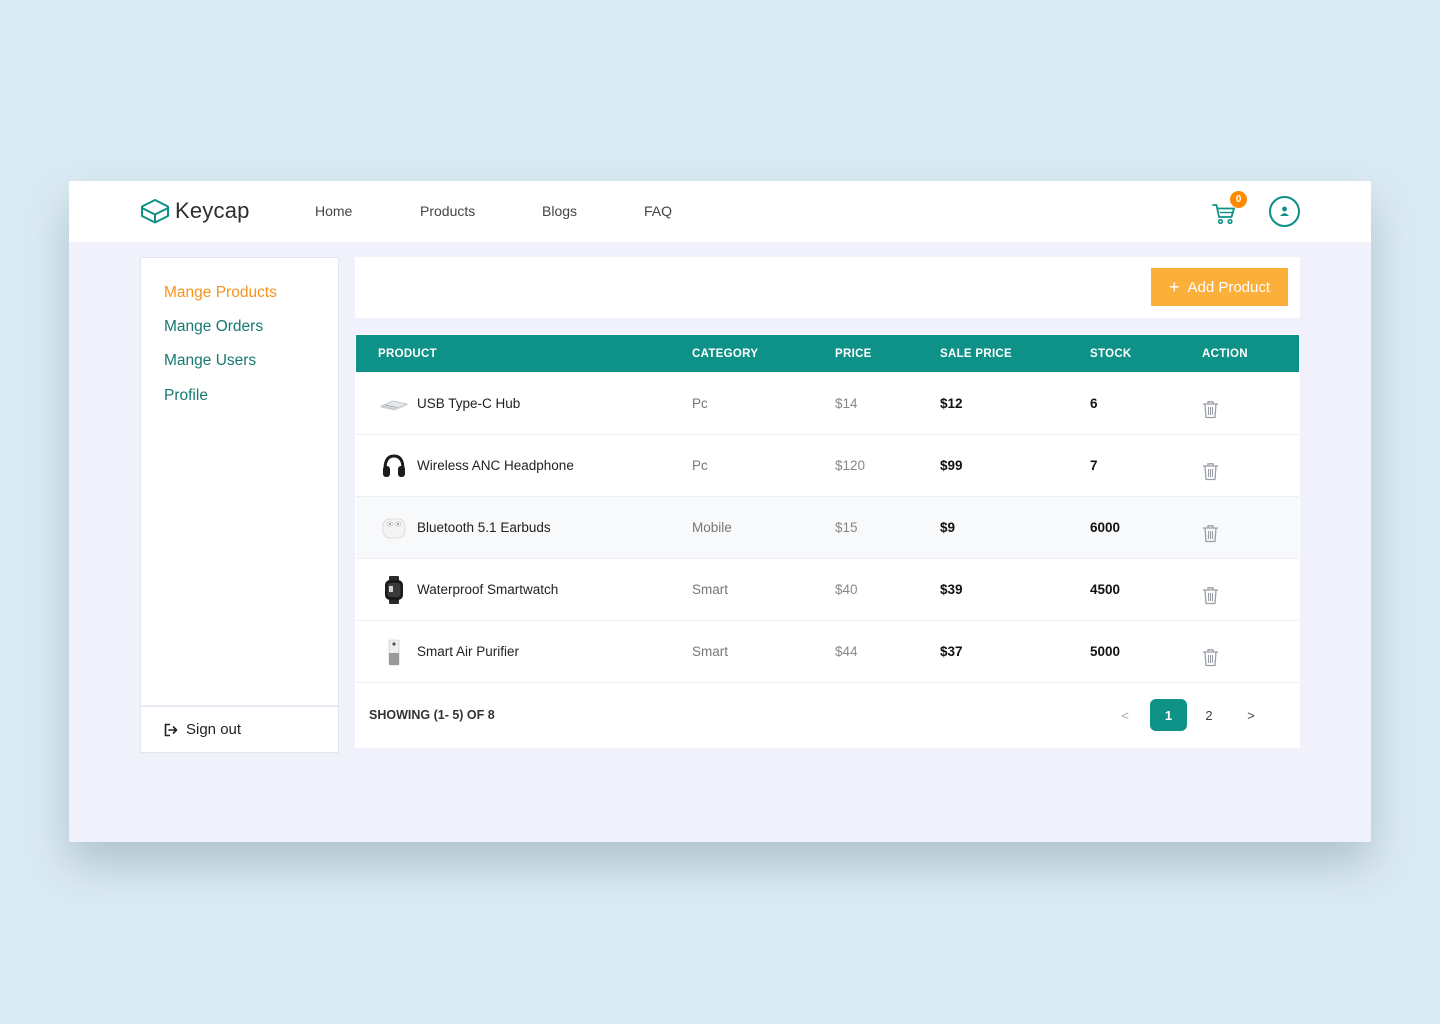 The height and width of the screenshot is (1024, 1440). Describe the element at coordinates (1209, 715) in the screenshot. I see `pagination-page-2: 2` at that location.